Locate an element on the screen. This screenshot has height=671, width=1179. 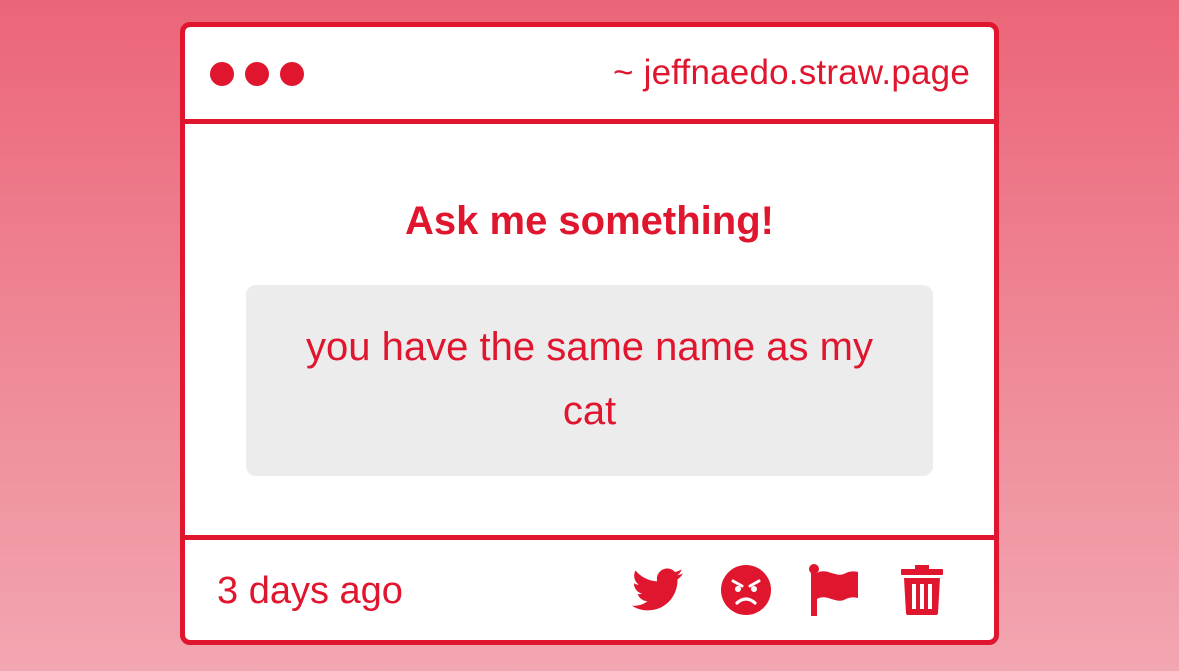
flag-icon is located at coordinates (833, 590).